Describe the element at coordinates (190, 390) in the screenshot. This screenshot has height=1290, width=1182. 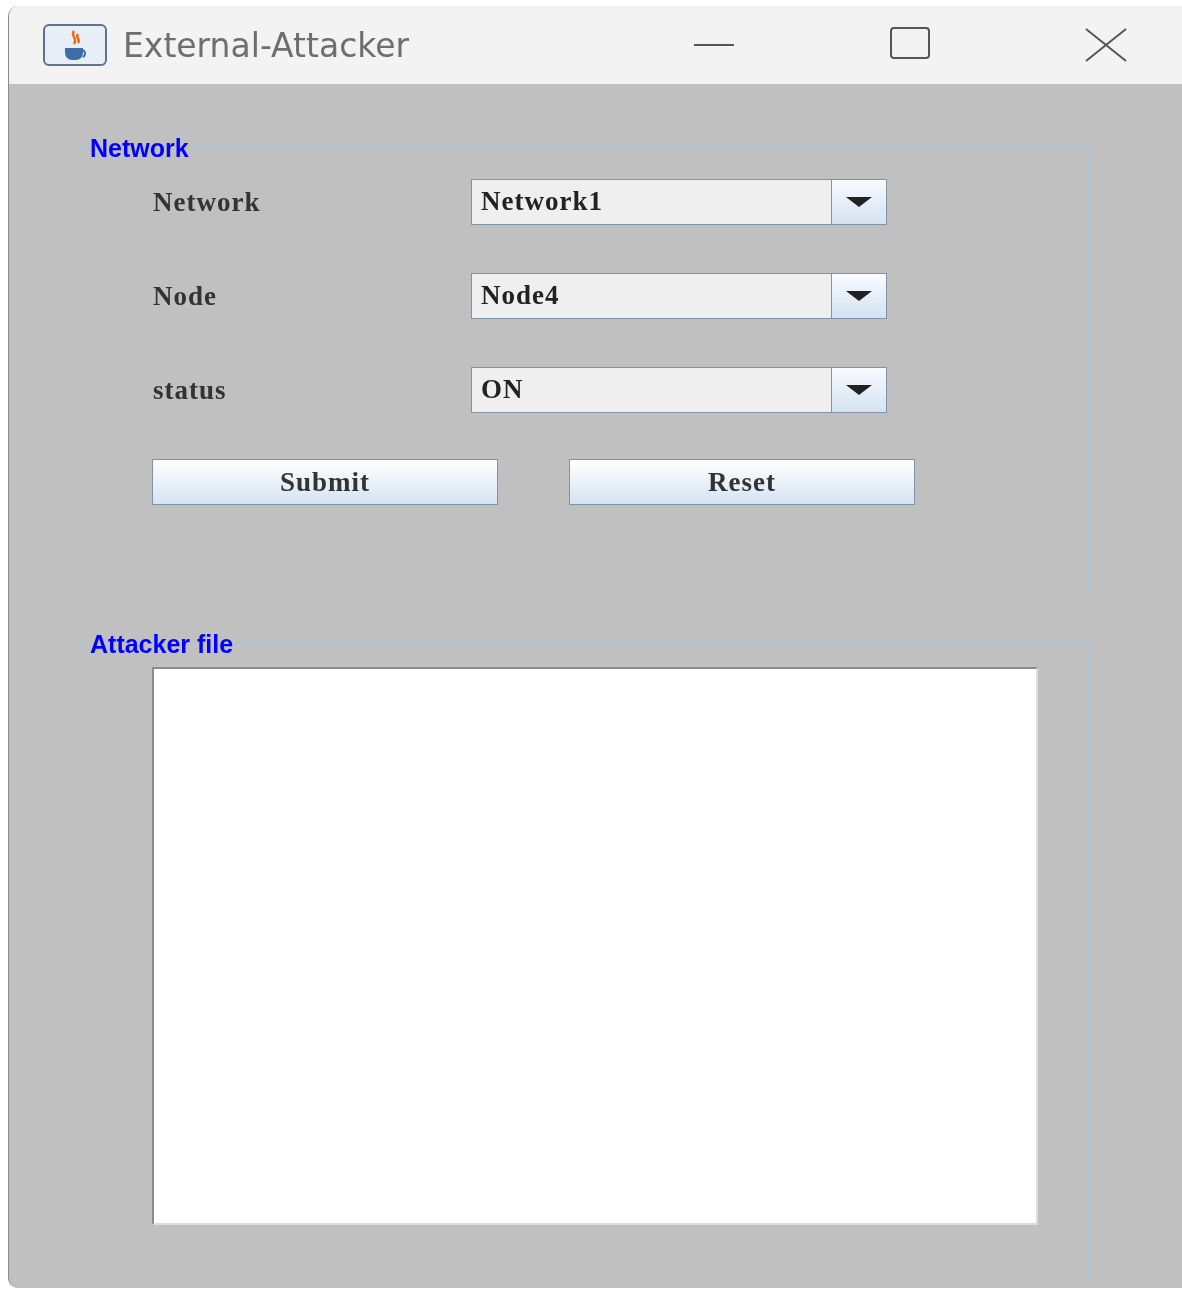
I see `field-label: status` at that location.